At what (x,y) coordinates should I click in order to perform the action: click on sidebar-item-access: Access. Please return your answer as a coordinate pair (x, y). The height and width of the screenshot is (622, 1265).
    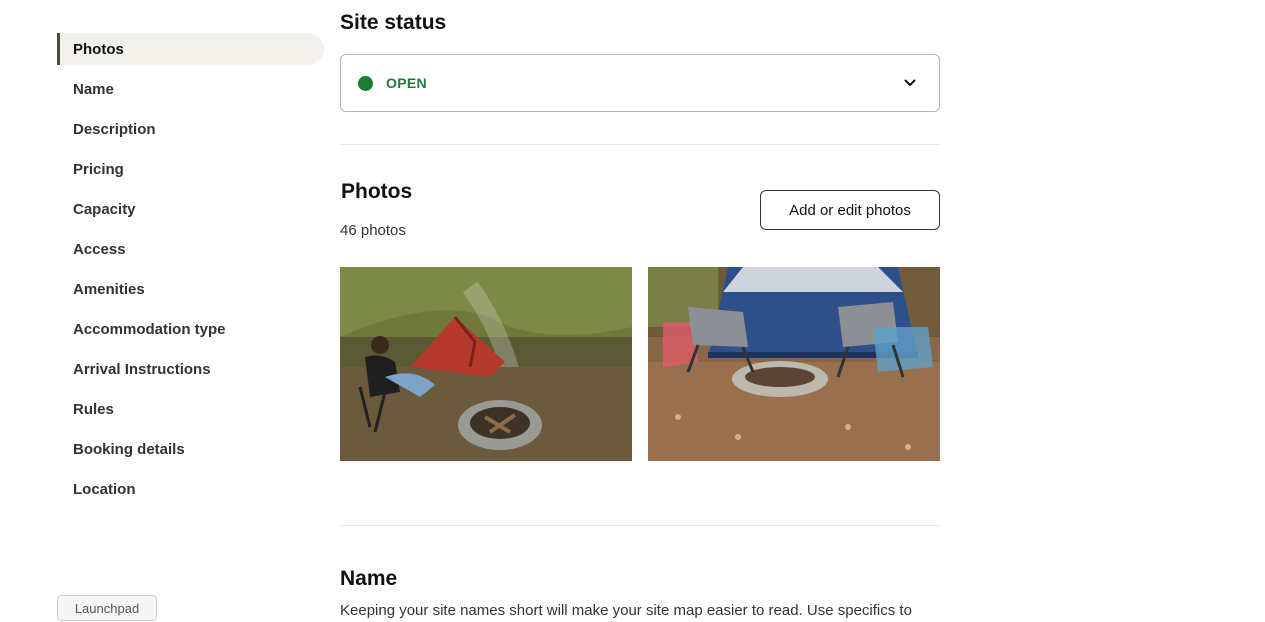
    Looking at the image, I should click on (190, 249).